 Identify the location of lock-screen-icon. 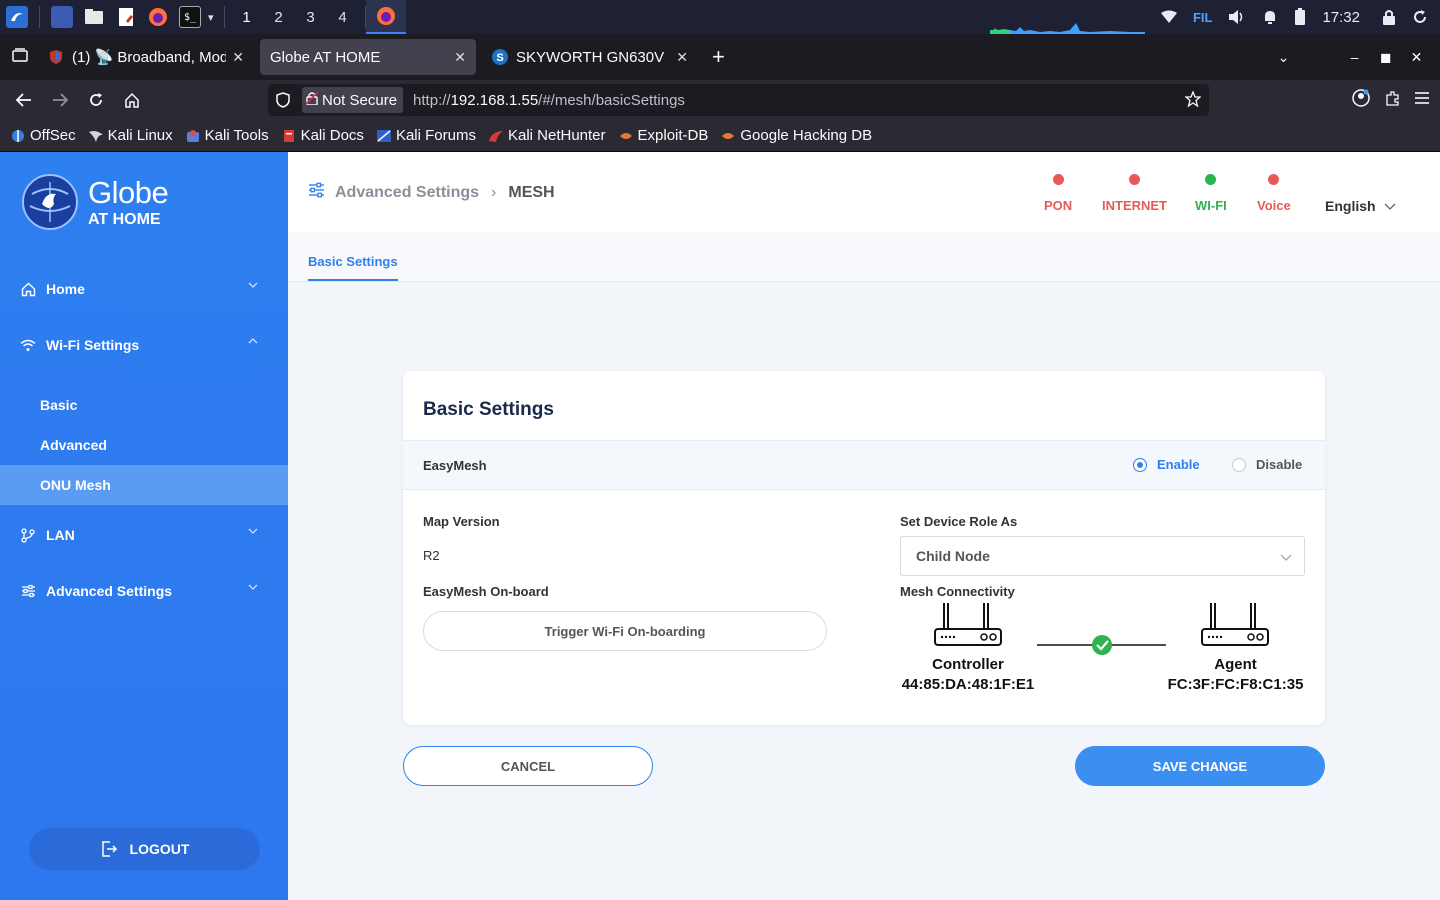
(1389, 17).